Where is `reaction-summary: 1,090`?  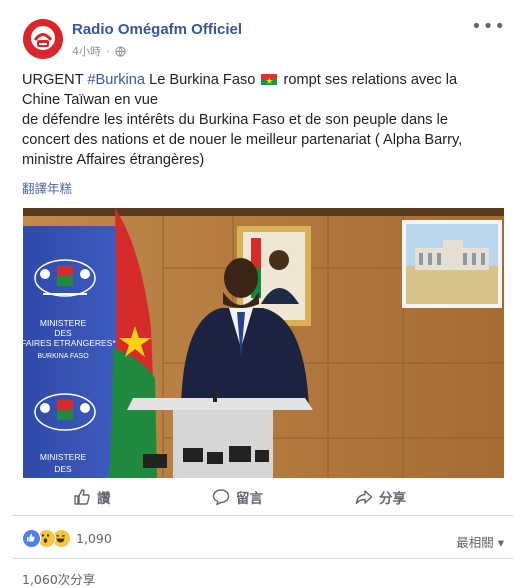 reaction-summary: 1,090 is located at coordinates (67, 538).